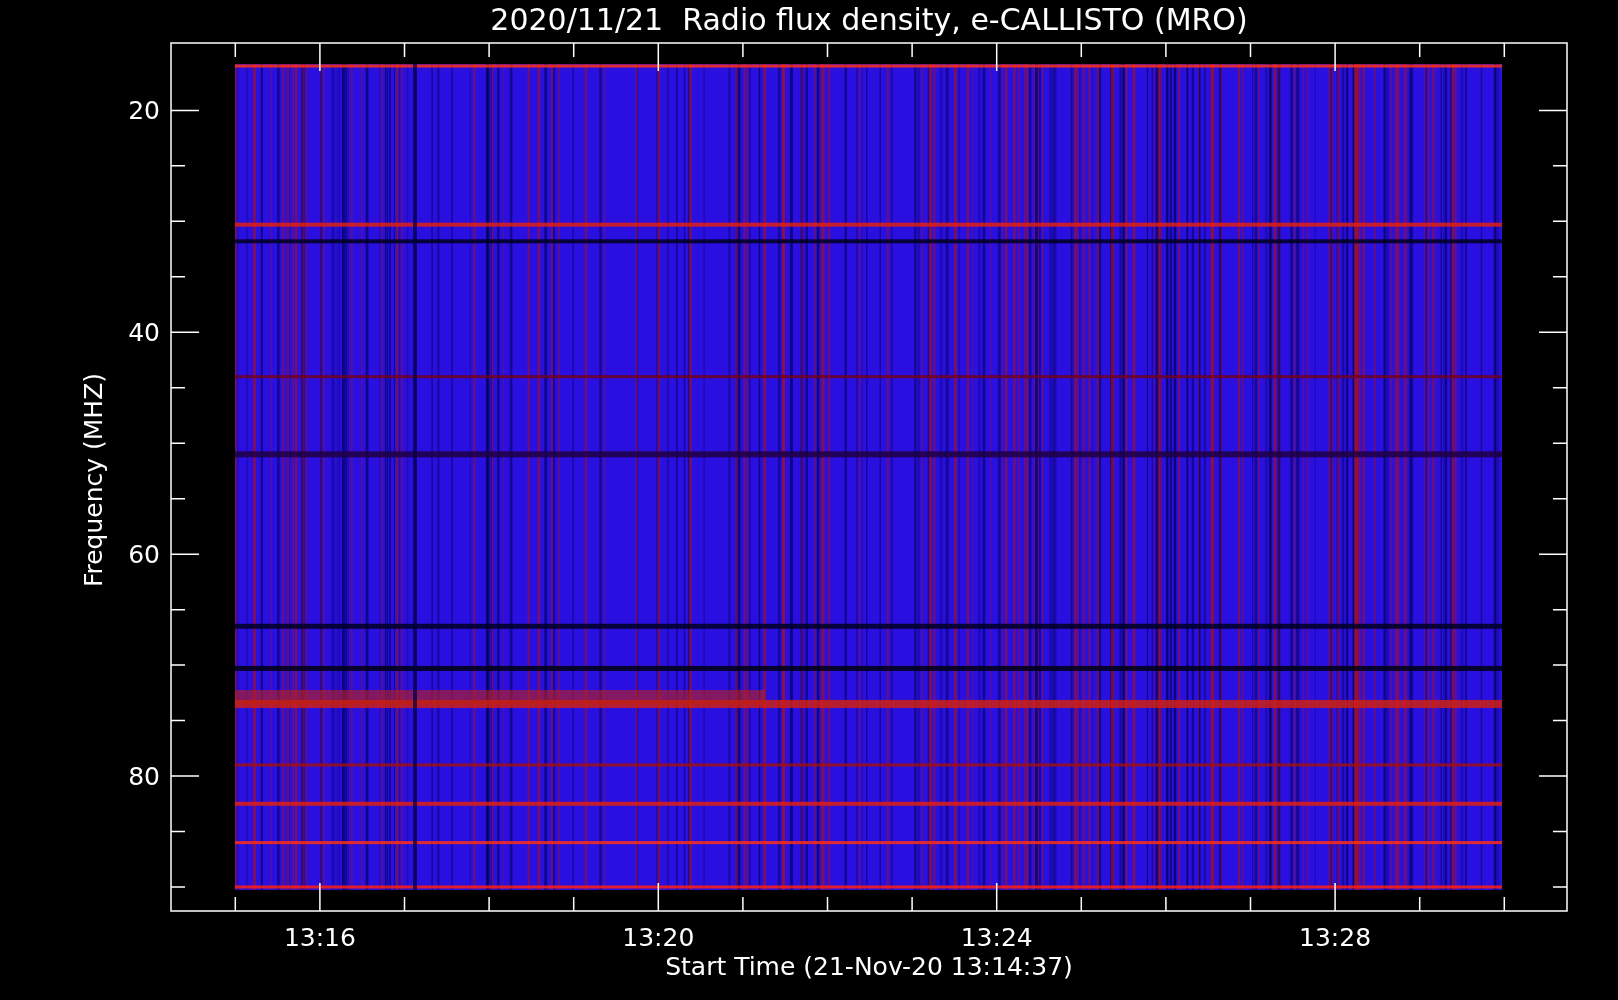 This screenshot has height=1000, width=1618. What do you see at coordinates (144, 777) in the screenshot?
I see `y-tick-label: 80` at bounding box center [144, 777].